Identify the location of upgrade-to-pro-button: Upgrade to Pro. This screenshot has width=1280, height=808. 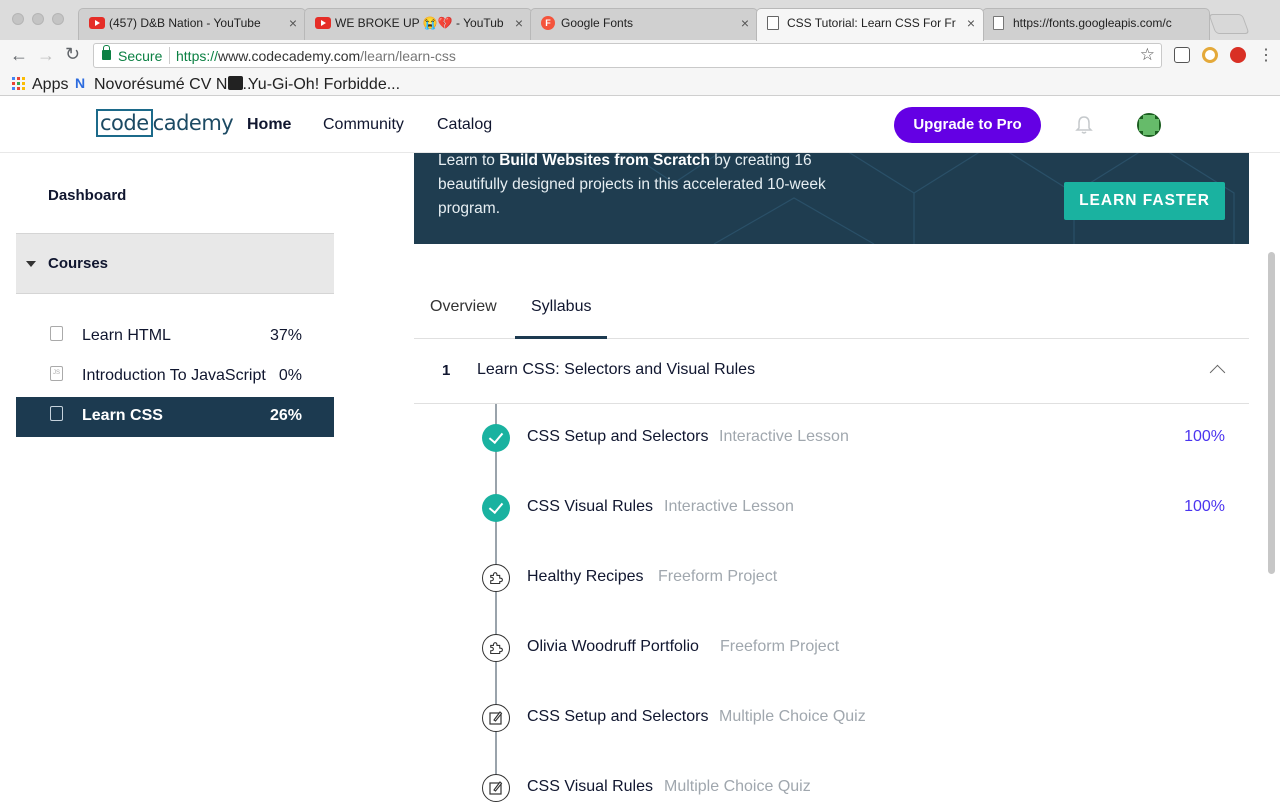
(967, 125).